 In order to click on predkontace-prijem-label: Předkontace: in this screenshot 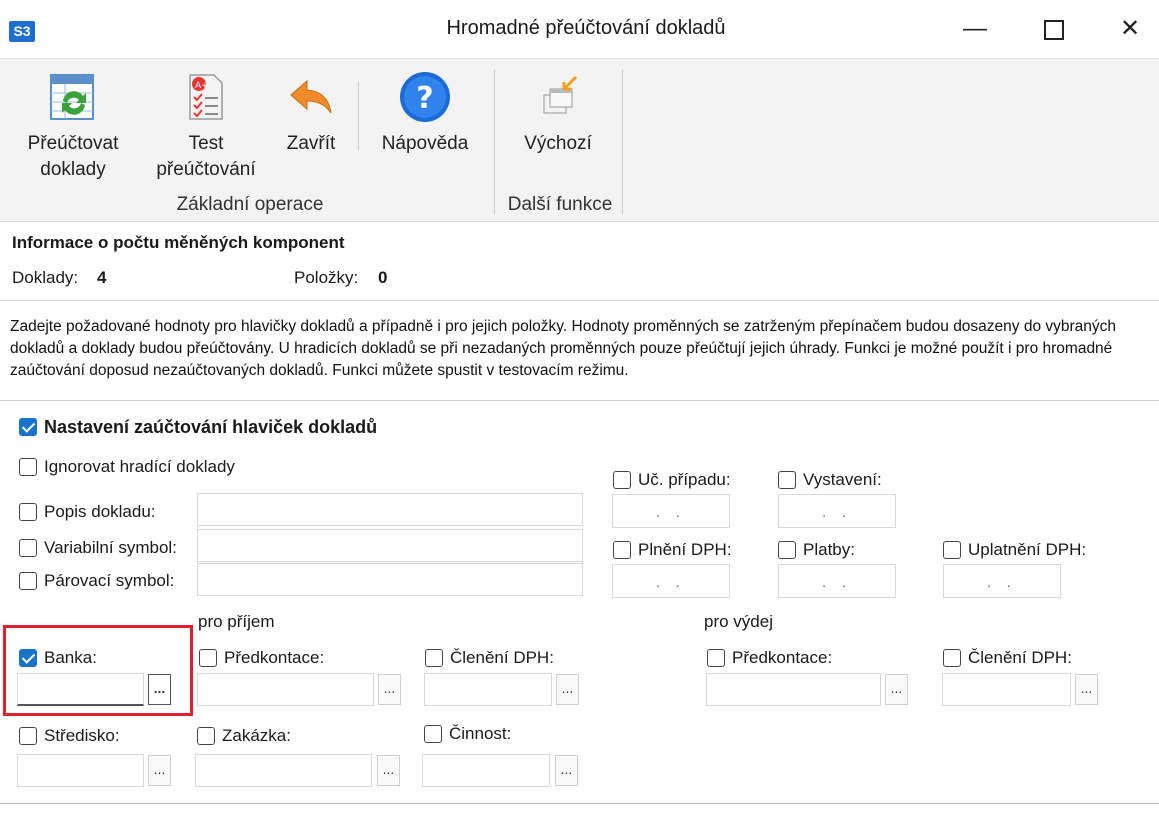, I will do `click(274, 657)`.